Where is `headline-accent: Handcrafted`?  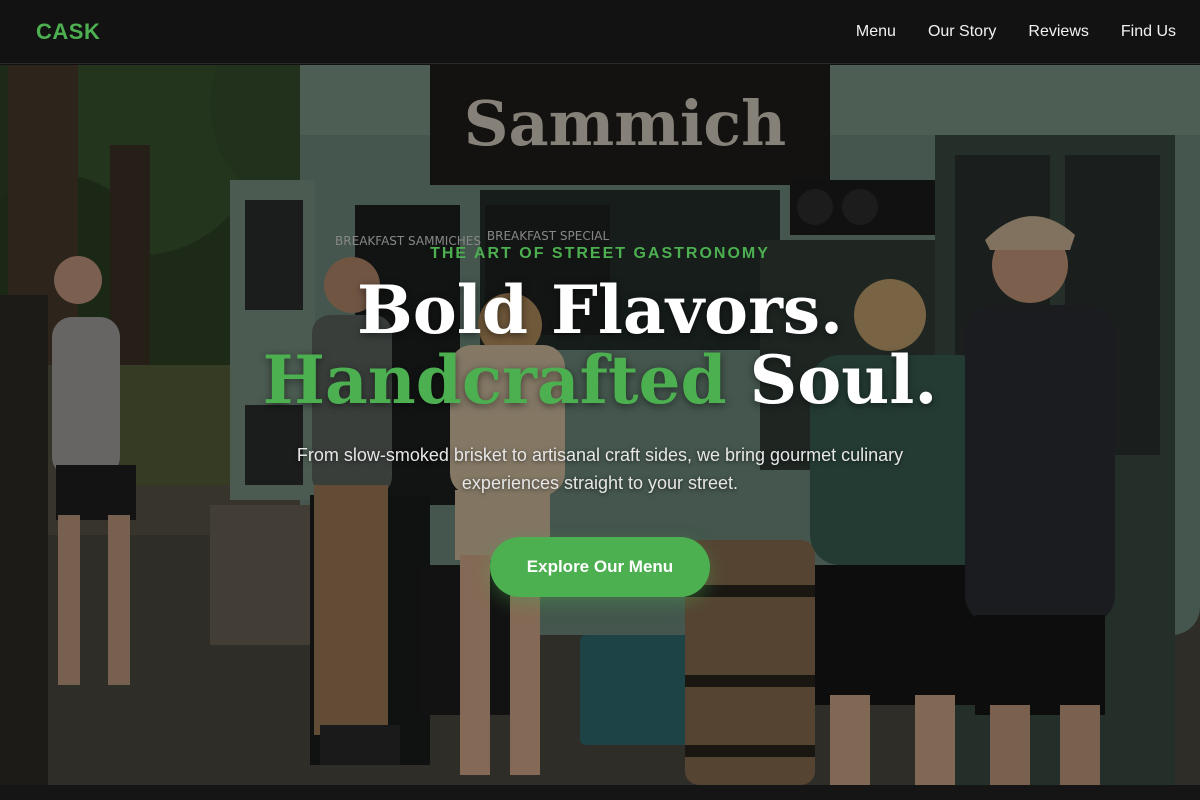 headline-accent: Handcrafted is located at coordinates (494, 380).